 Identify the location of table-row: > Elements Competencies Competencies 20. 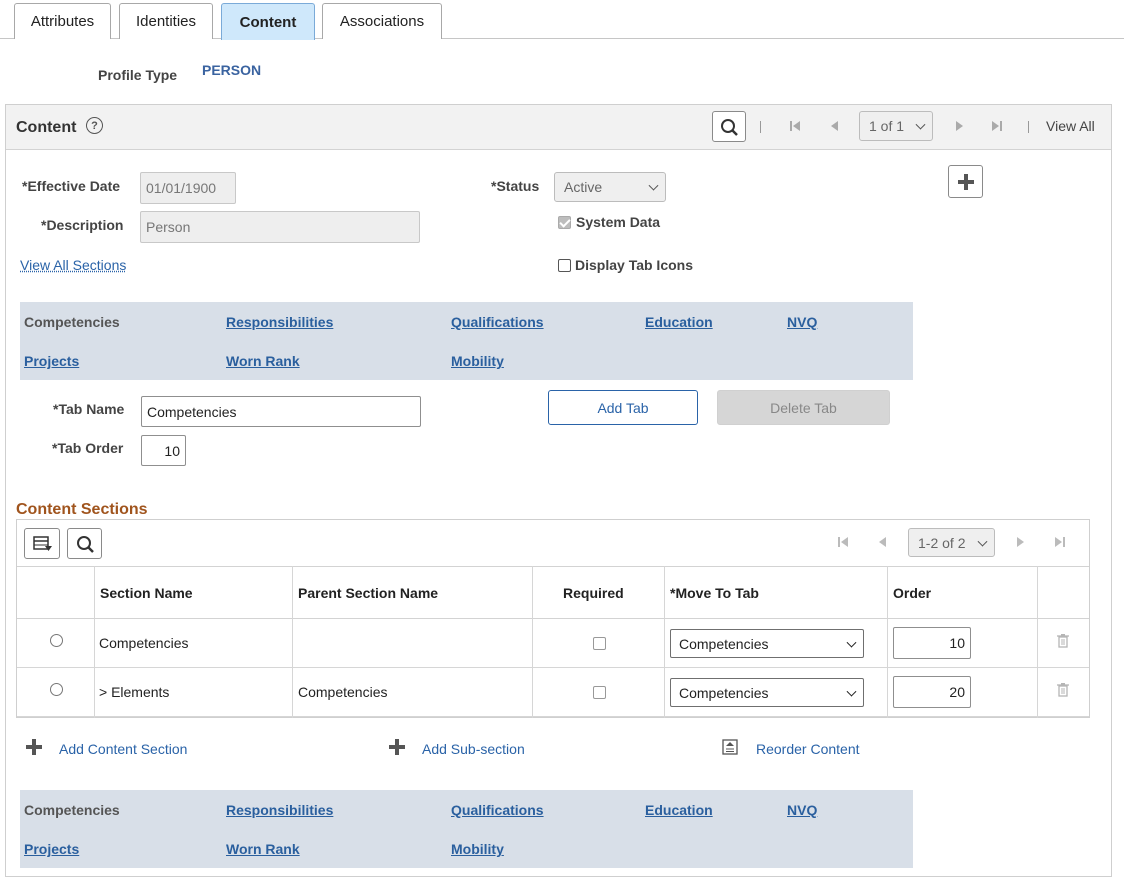
(553, 692).